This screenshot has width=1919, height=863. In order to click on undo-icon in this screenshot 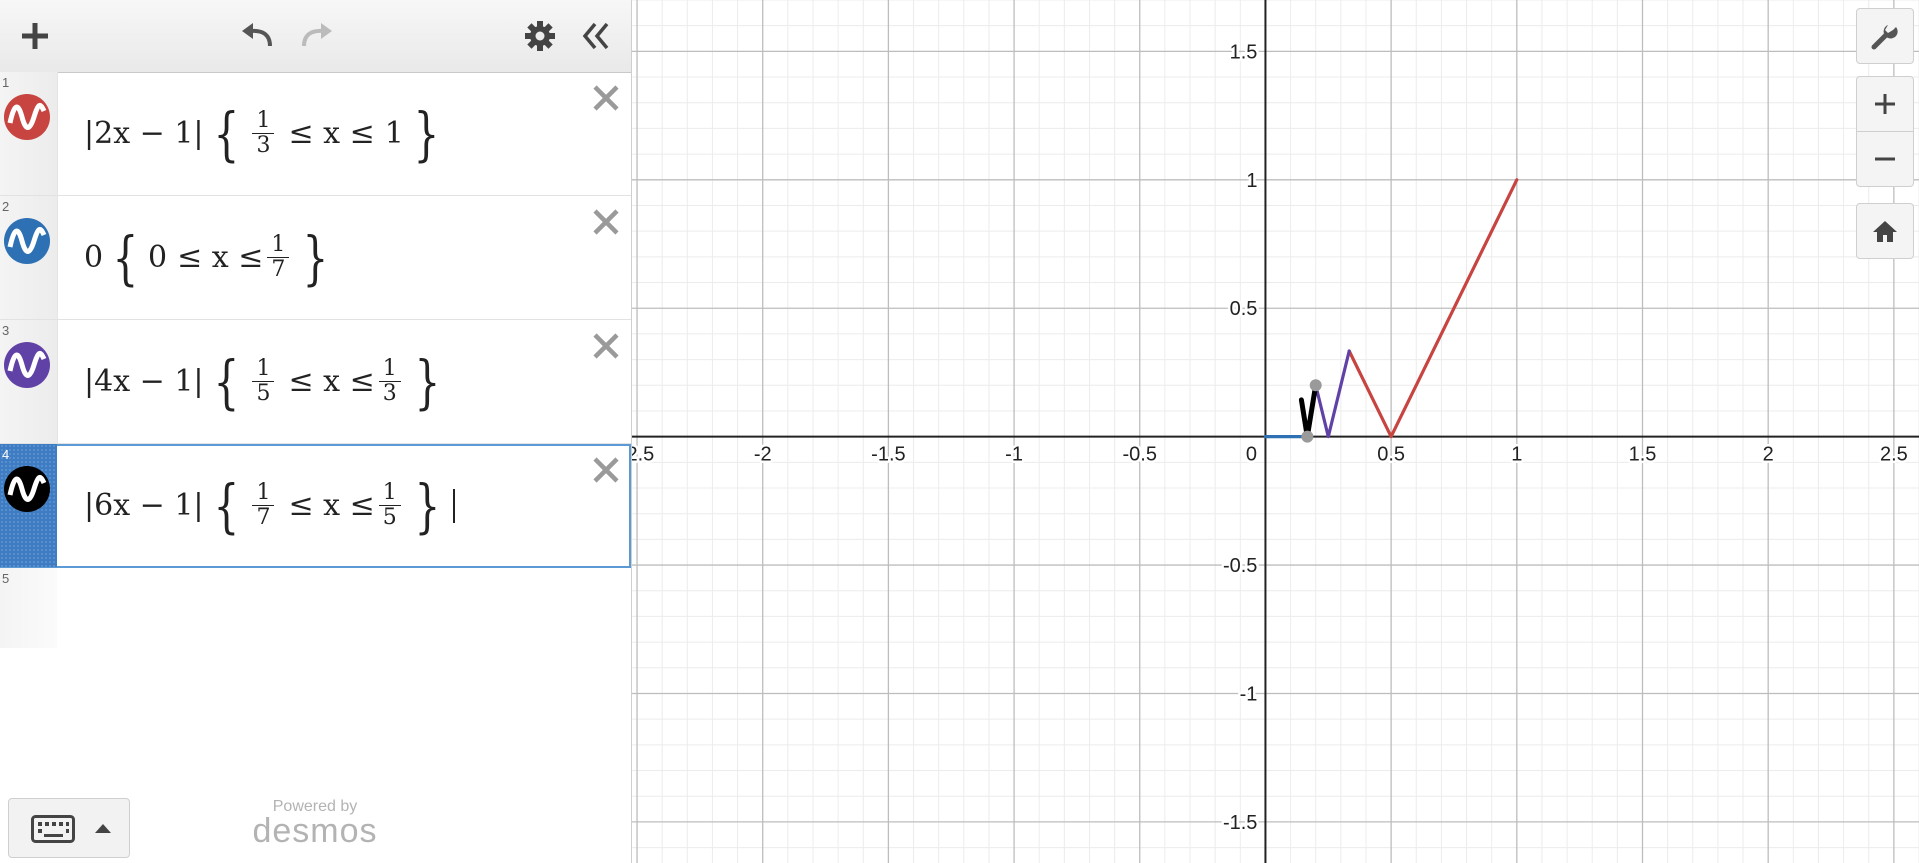, I will do `click(257, 35)`.